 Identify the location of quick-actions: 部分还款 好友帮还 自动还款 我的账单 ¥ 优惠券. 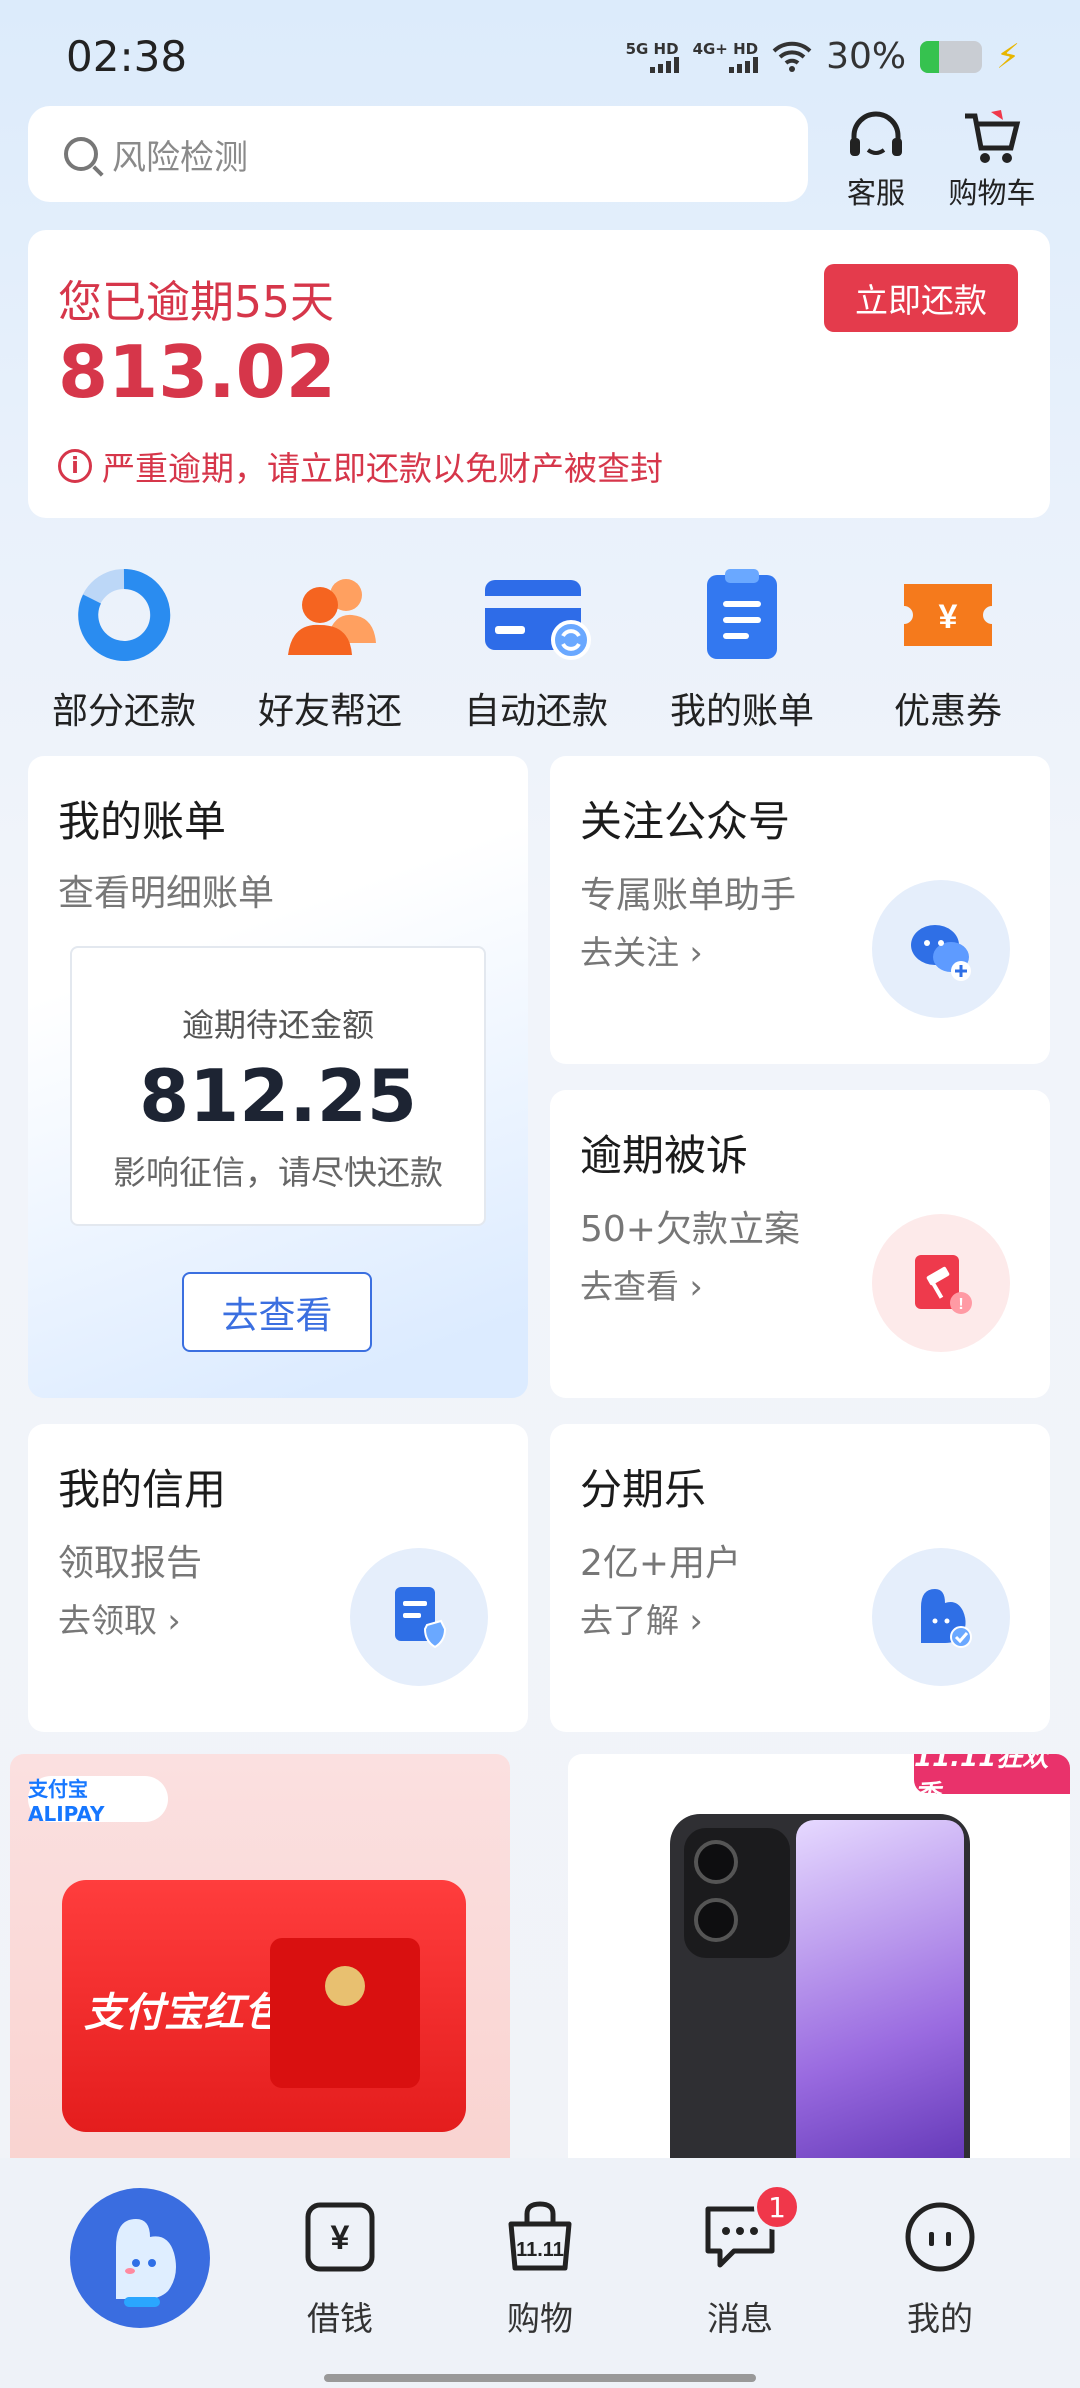
(540, 646).